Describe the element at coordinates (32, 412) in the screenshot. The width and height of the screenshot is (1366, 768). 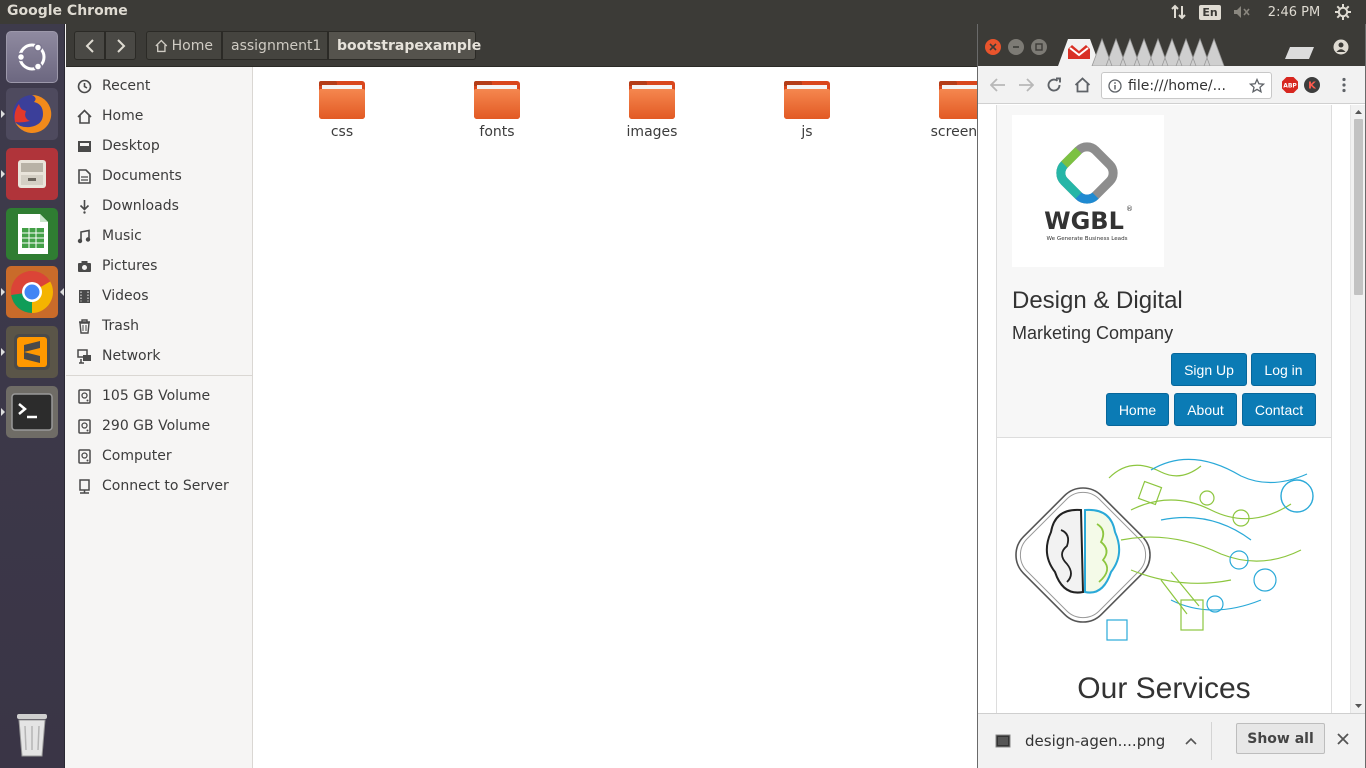
I see `terminal-icon` at that location.